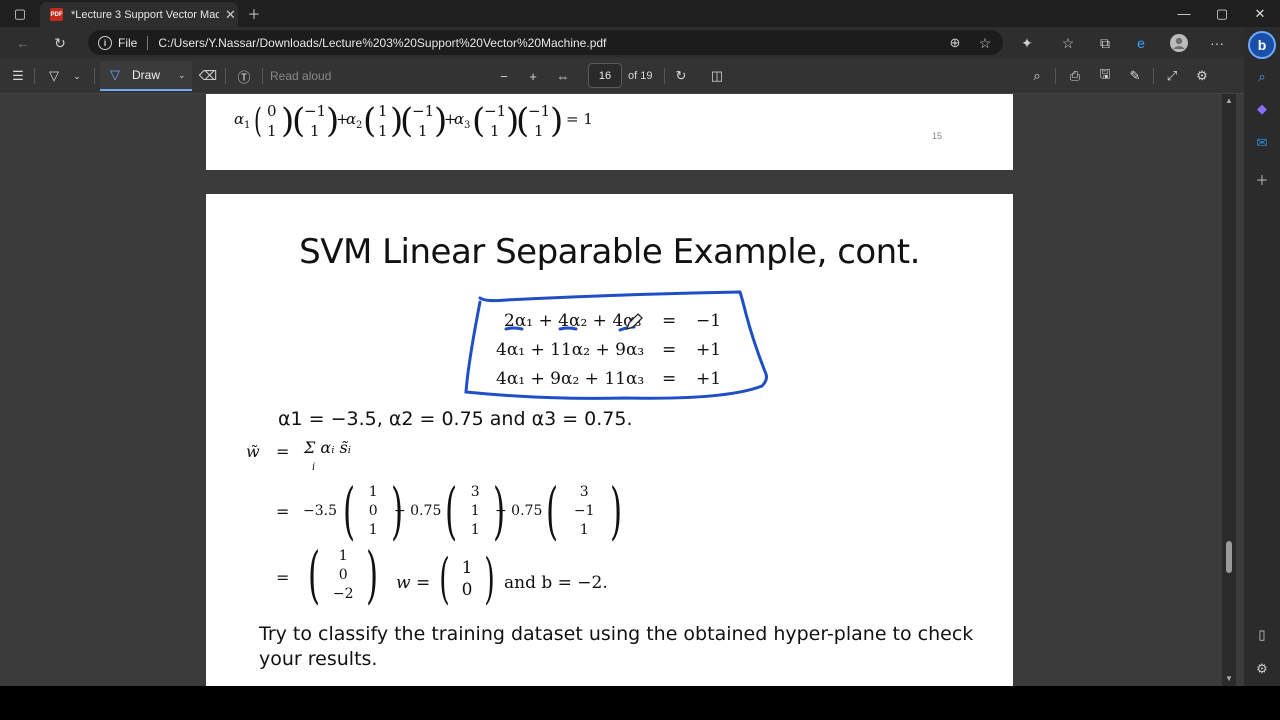 The width and height of the screenshot is (1280, 720). Describe the element at coordinates (579, 119) in the screenshot. I see `svg-text: = 1` at that location.